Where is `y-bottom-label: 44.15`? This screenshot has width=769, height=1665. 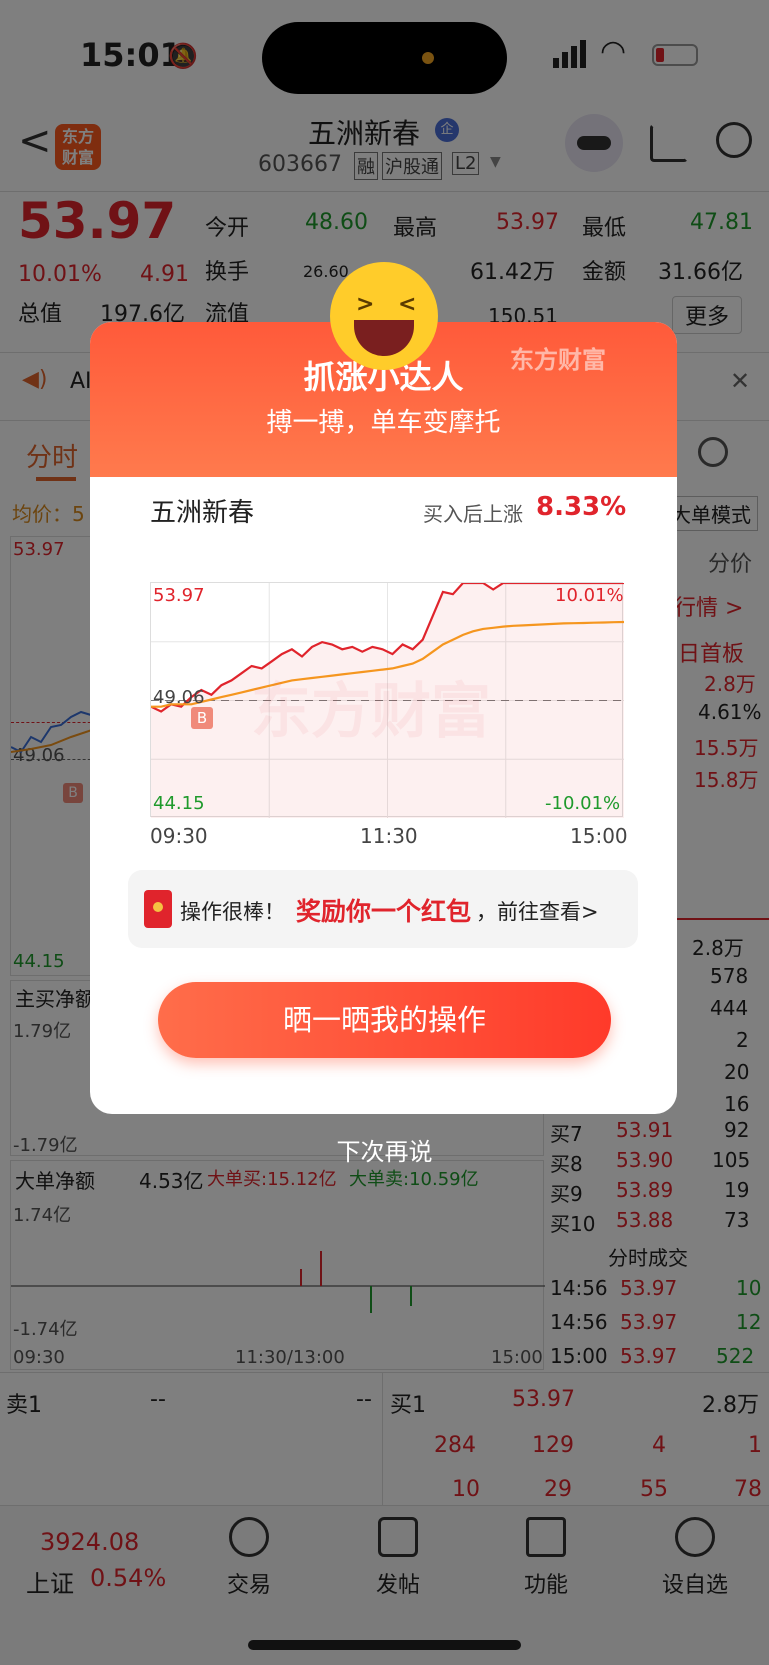 y-bottom-label: 44.15 is located at coordinates (179, 803).